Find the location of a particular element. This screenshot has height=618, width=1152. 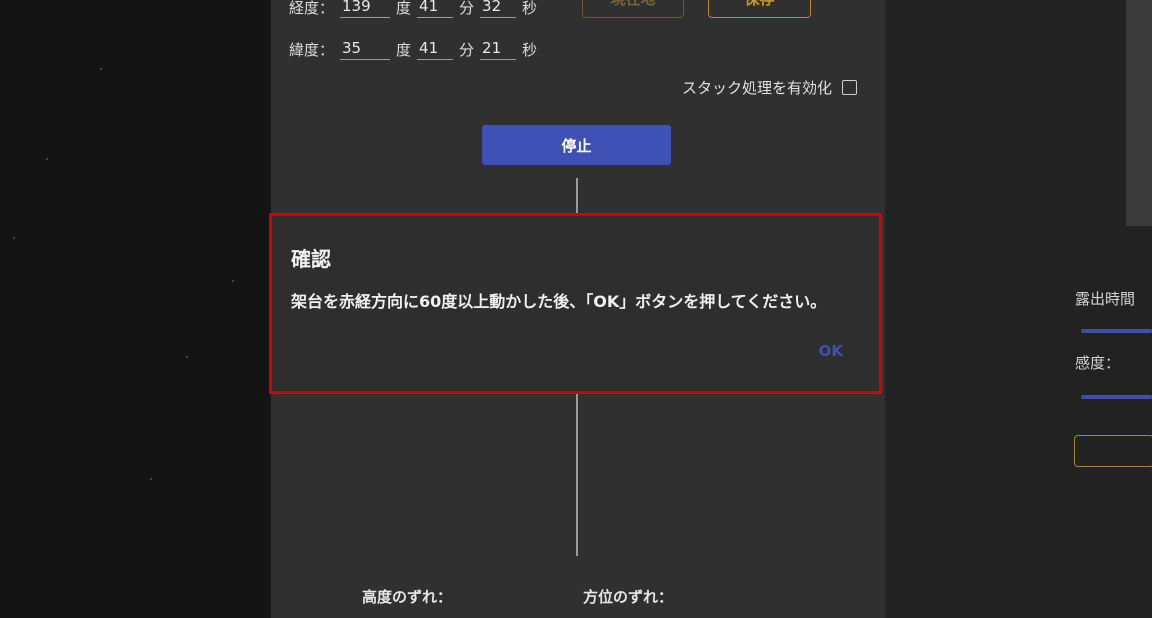

ok-button: OK is located at coordinates (831, 351).